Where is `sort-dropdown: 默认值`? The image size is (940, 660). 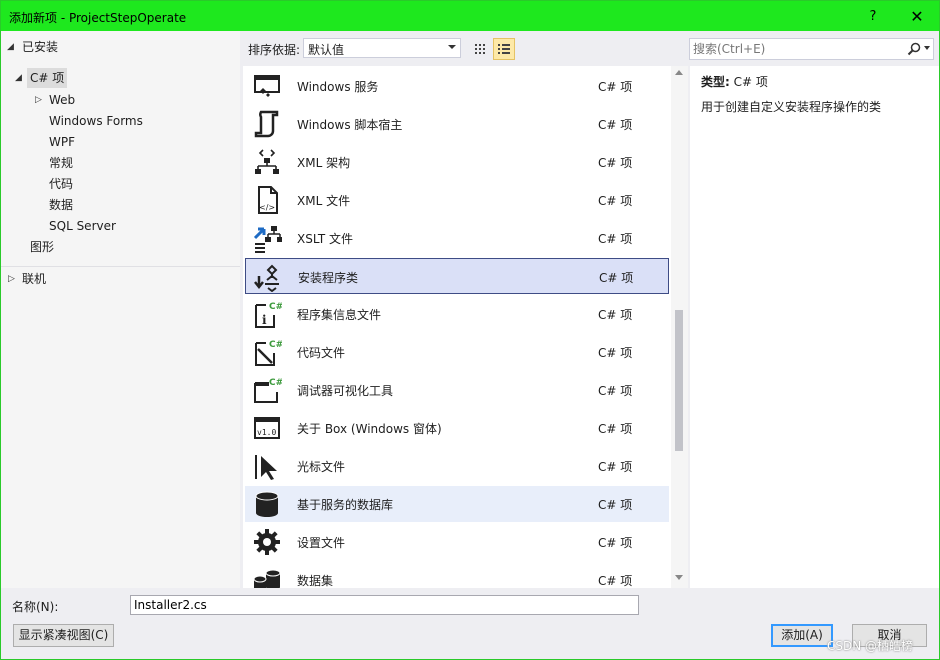 sort-dropdown: 默认值 is located at coordinates (382, 48).